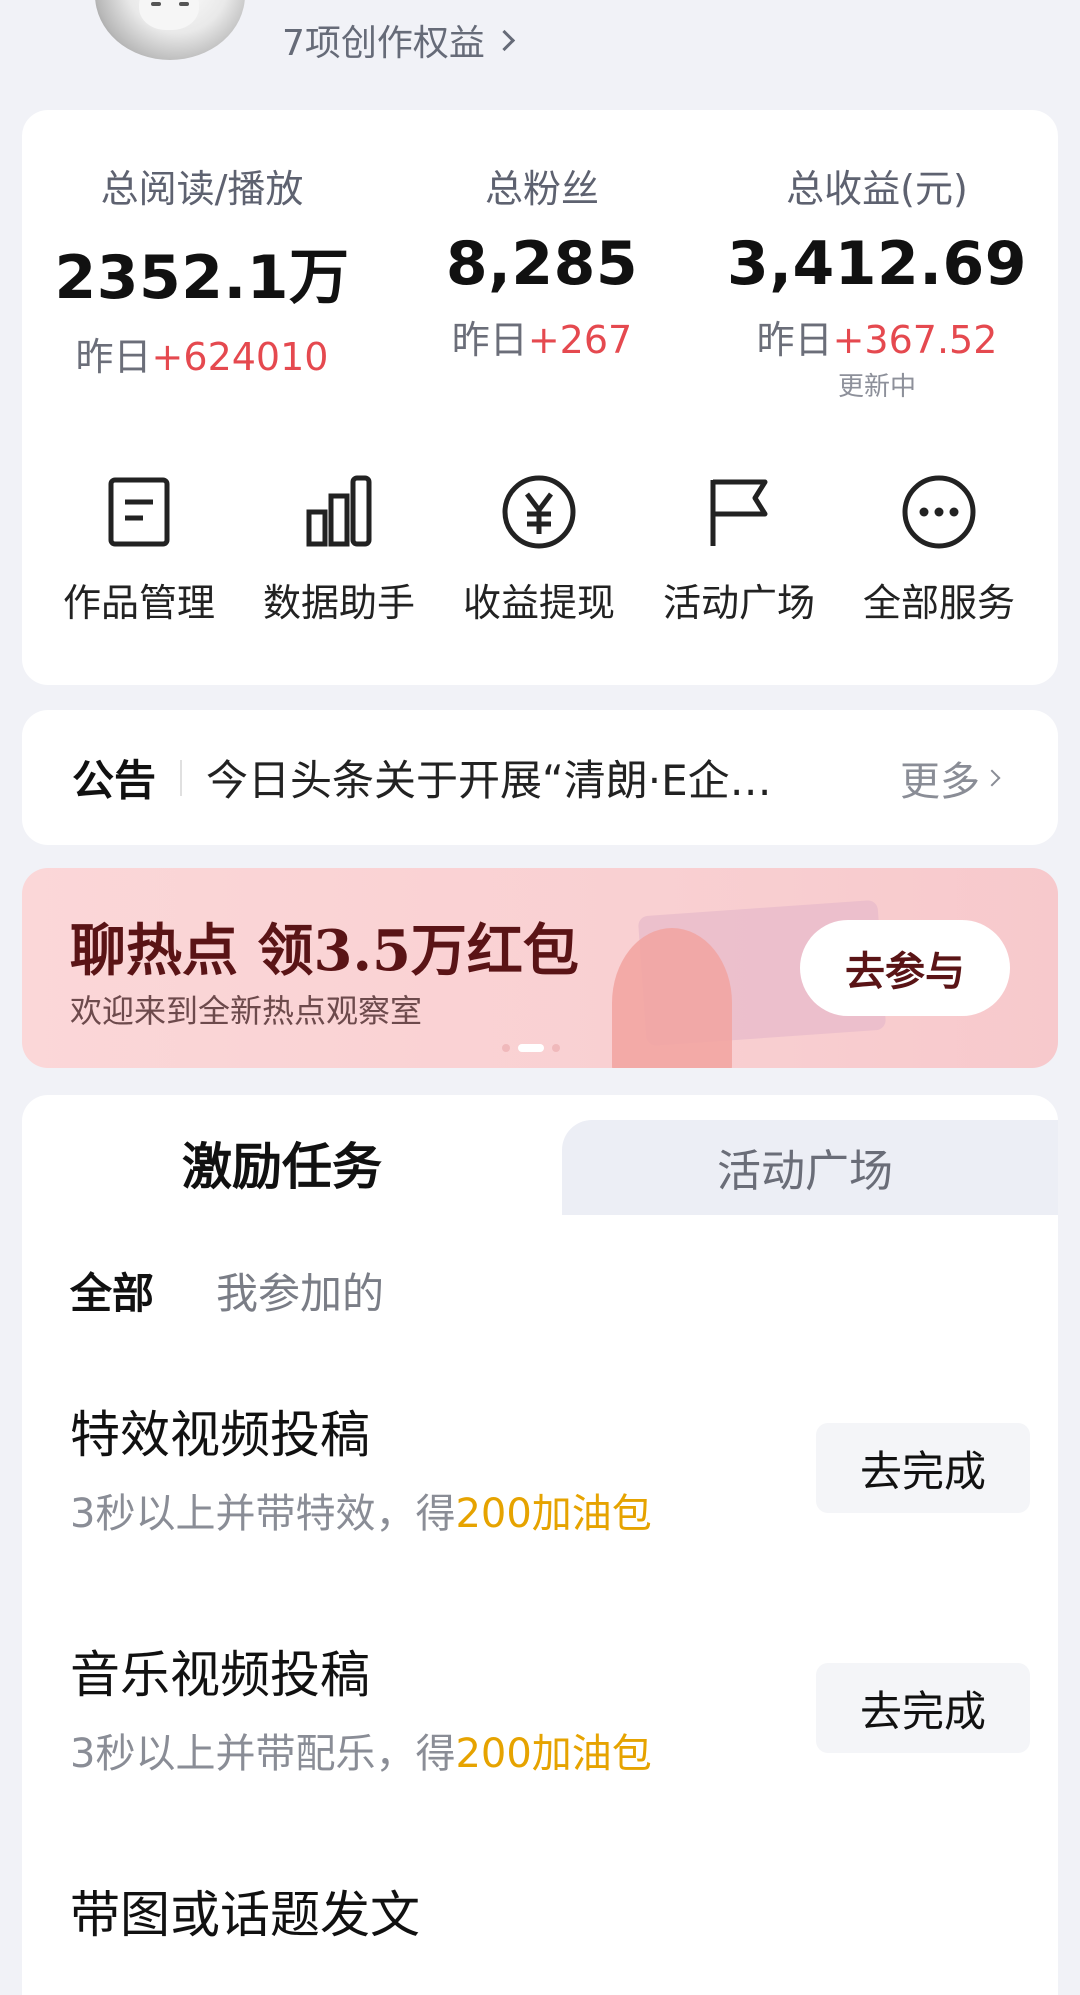  Describe the element at coordinates (738, 603) in the screenshot. I see `service-label: 活动广场` at that location.